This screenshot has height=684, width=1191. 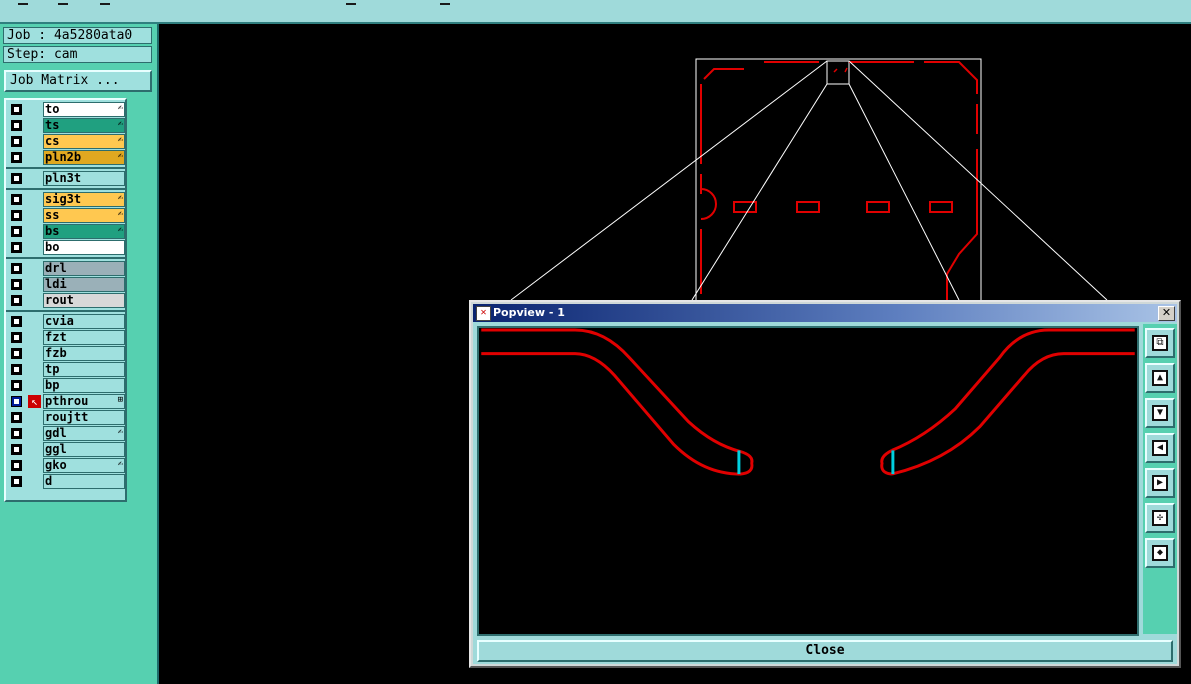 What do you see at coordinates (84, 199) in the screenshot?
I see `layer-name: sig3t` at bounding box center [84, 199].